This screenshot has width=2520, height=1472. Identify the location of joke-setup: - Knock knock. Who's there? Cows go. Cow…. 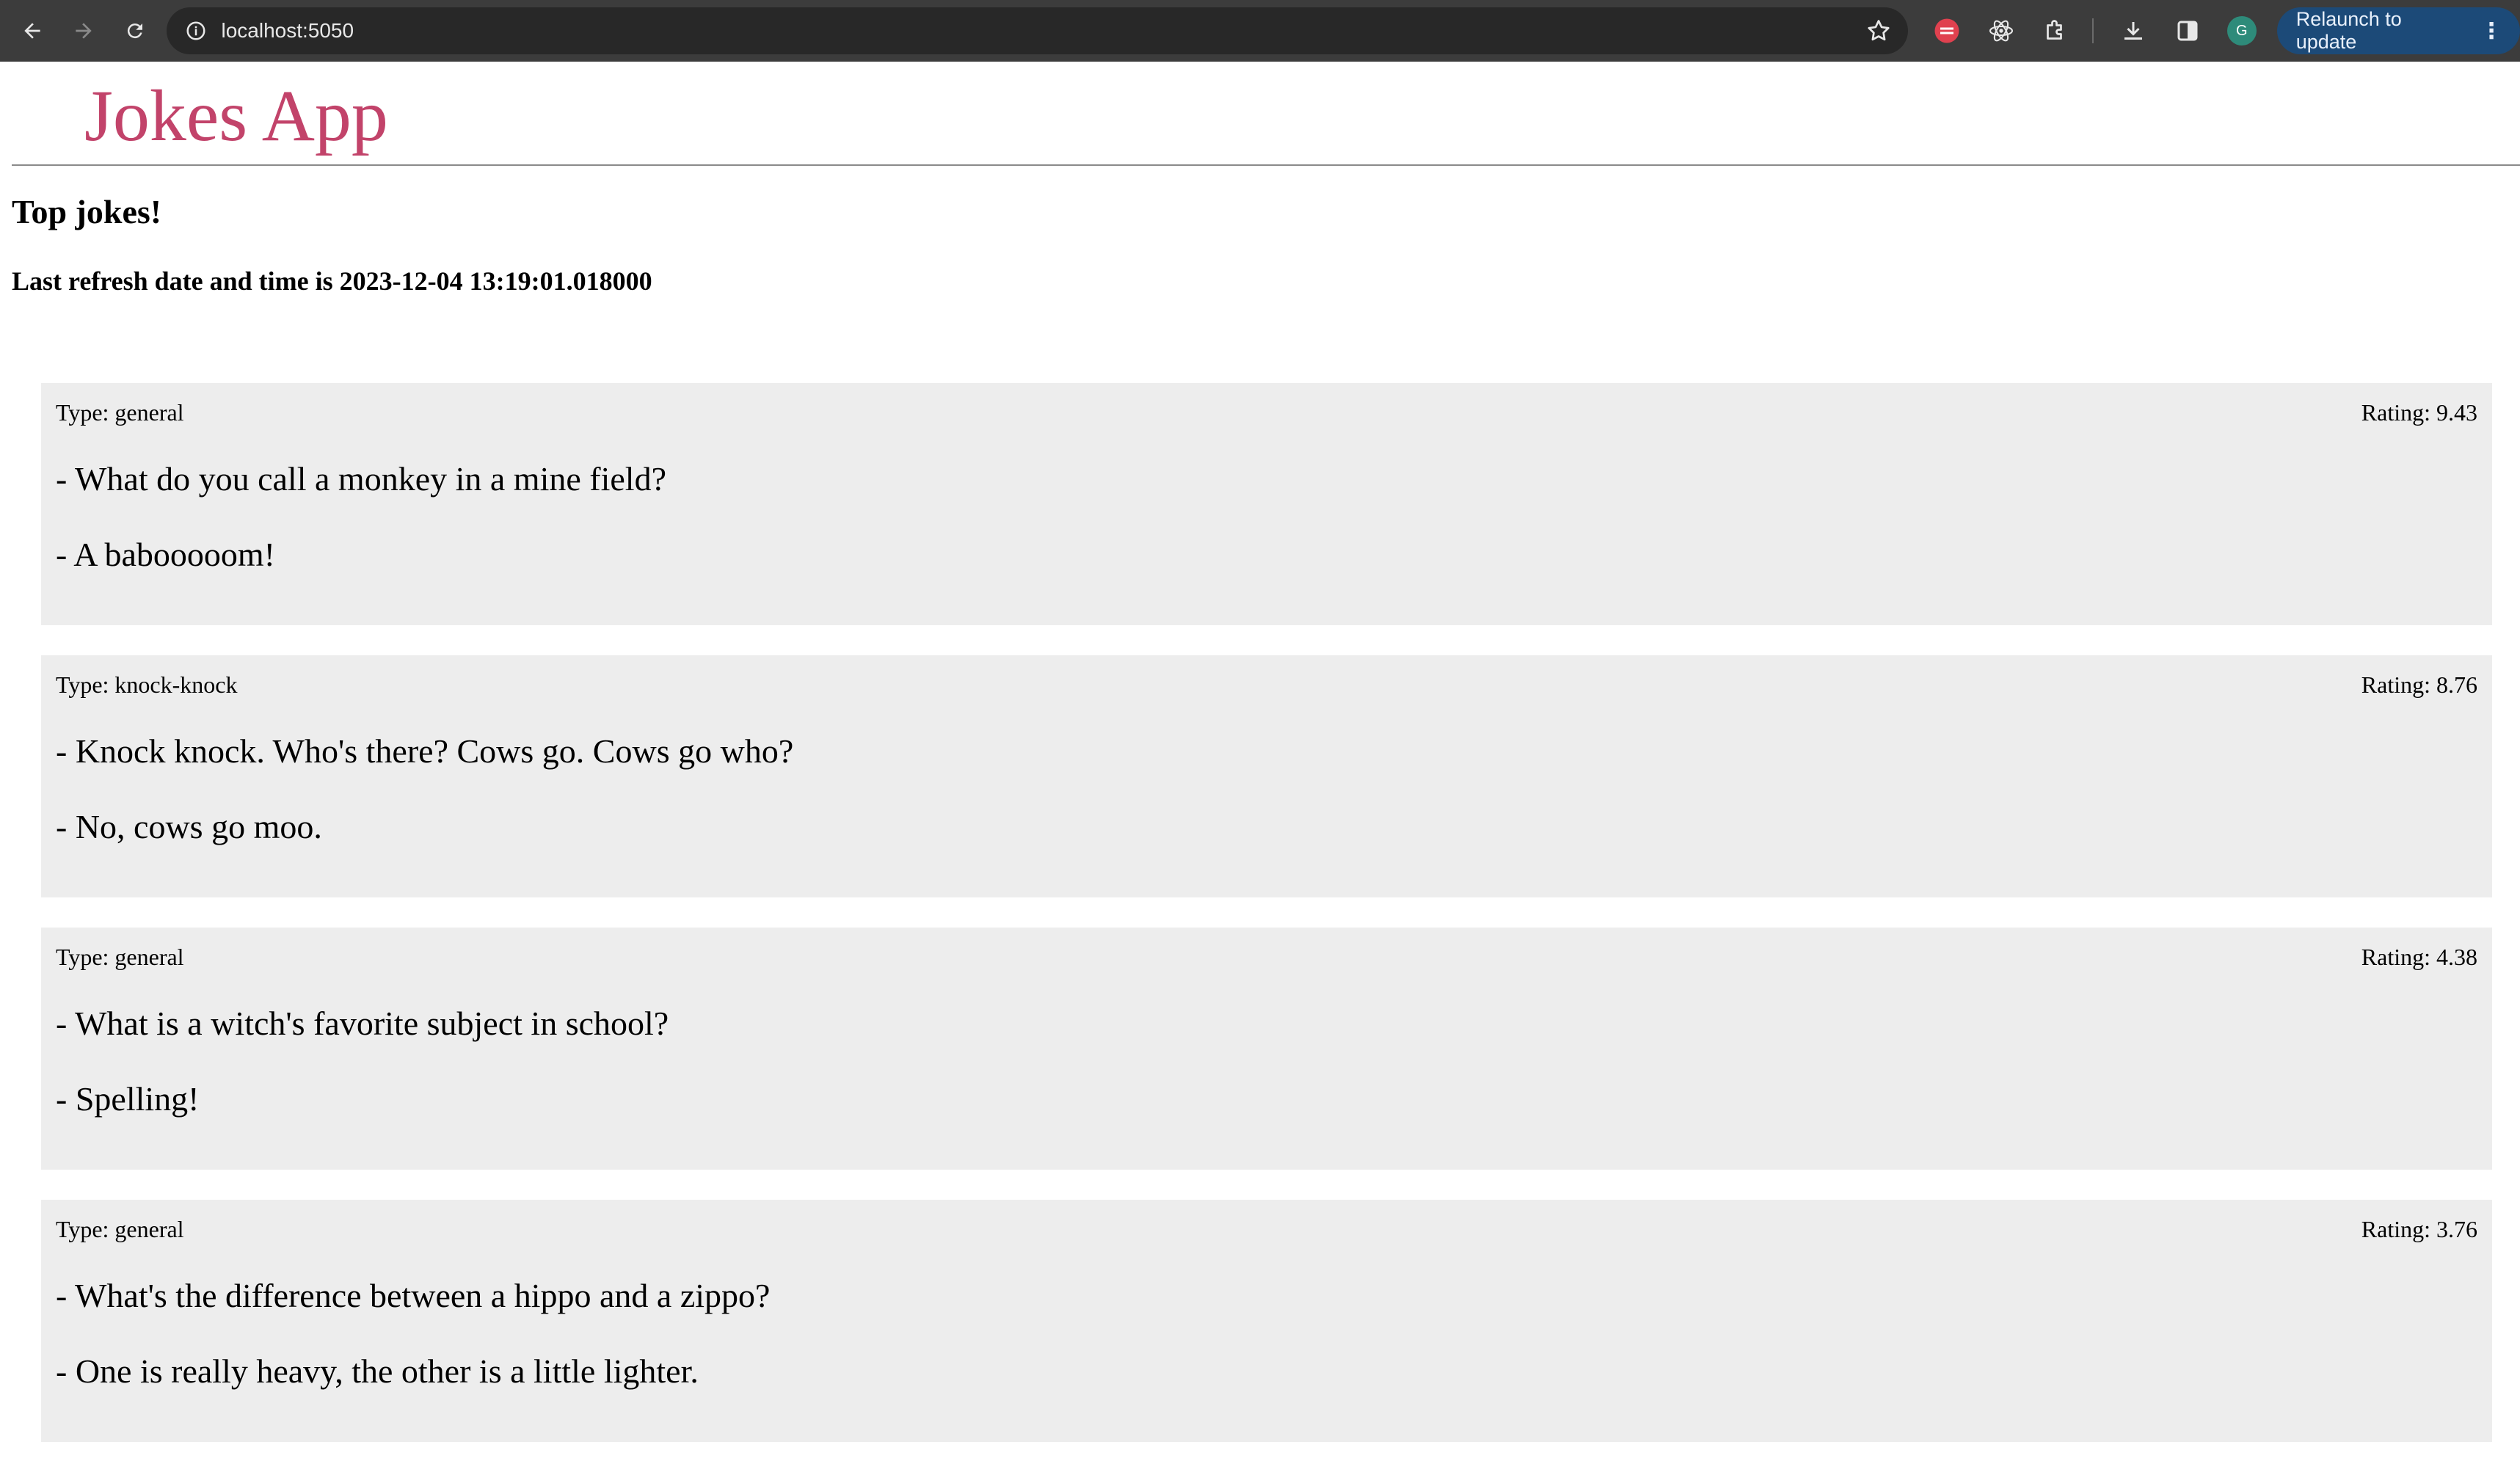
(425, 751).